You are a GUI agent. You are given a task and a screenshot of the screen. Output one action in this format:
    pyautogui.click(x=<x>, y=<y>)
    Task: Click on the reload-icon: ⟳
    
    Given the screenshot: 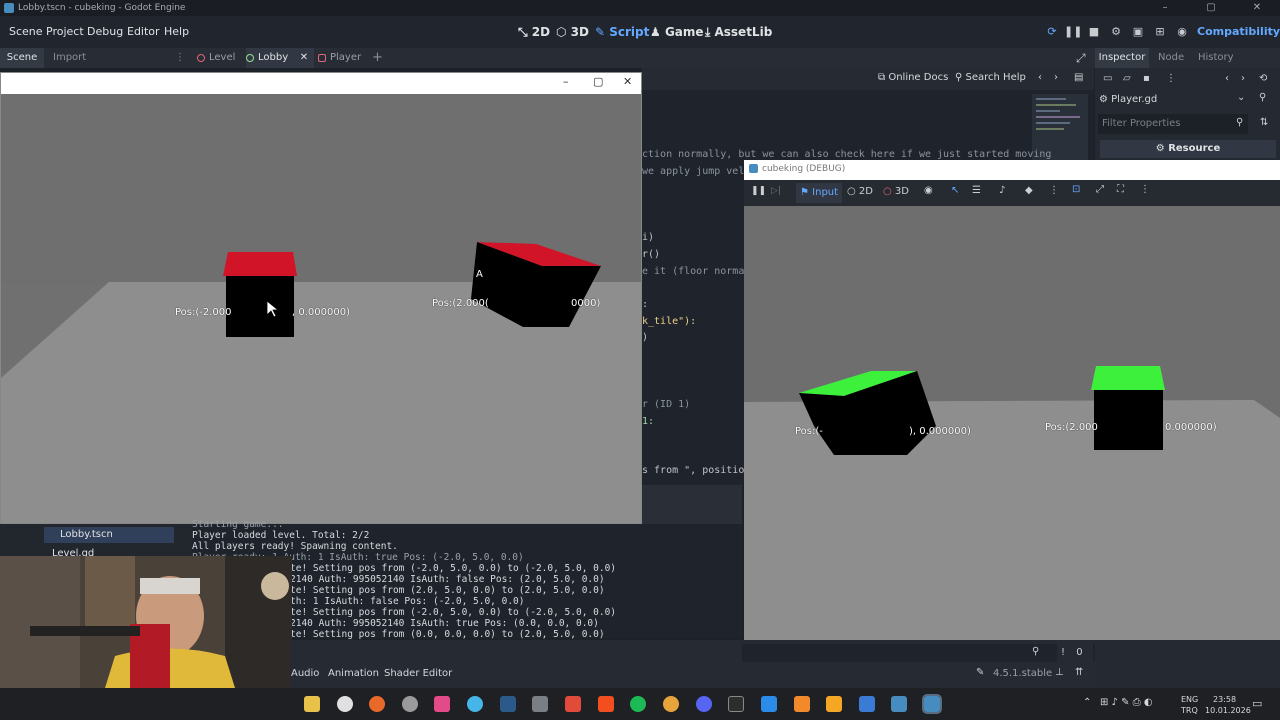 What is the action you would take?
    pyautogui.click(x=1052, y=32)
    